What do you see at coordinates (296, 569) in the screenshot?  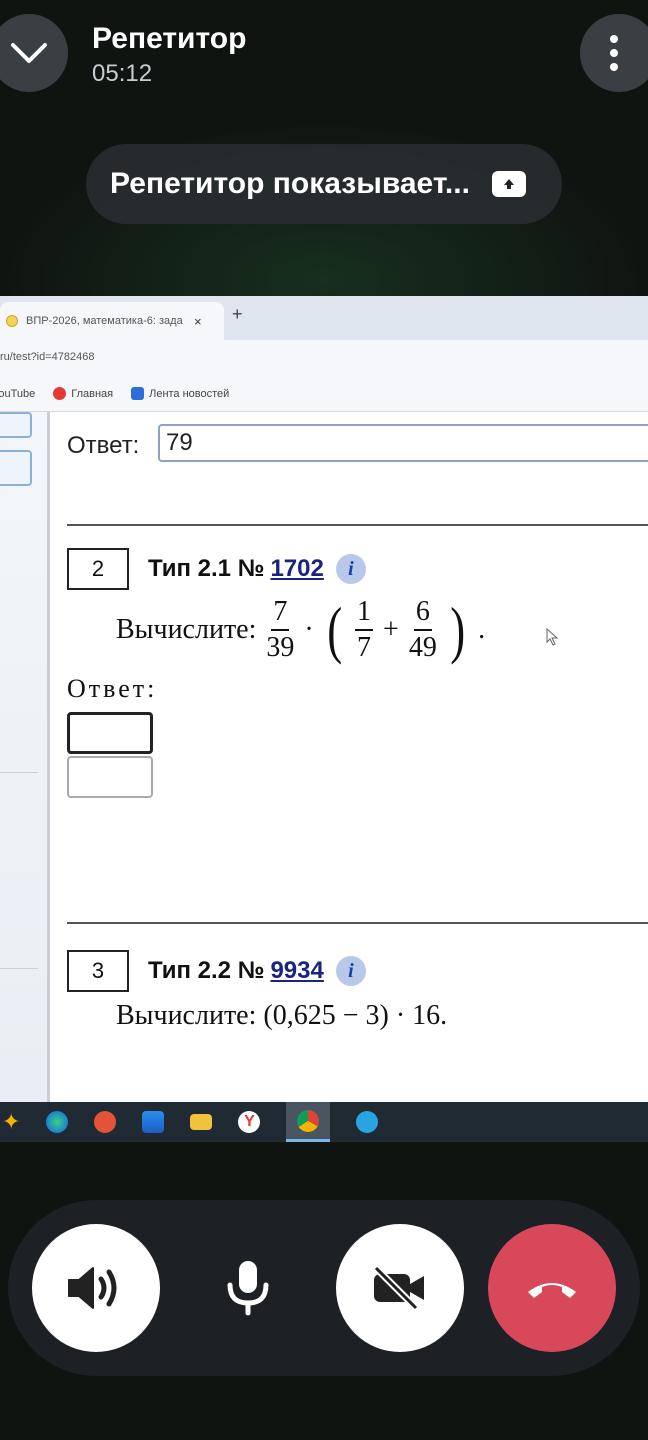 I see `task-link: 1702` at bounding box center [296, 569].